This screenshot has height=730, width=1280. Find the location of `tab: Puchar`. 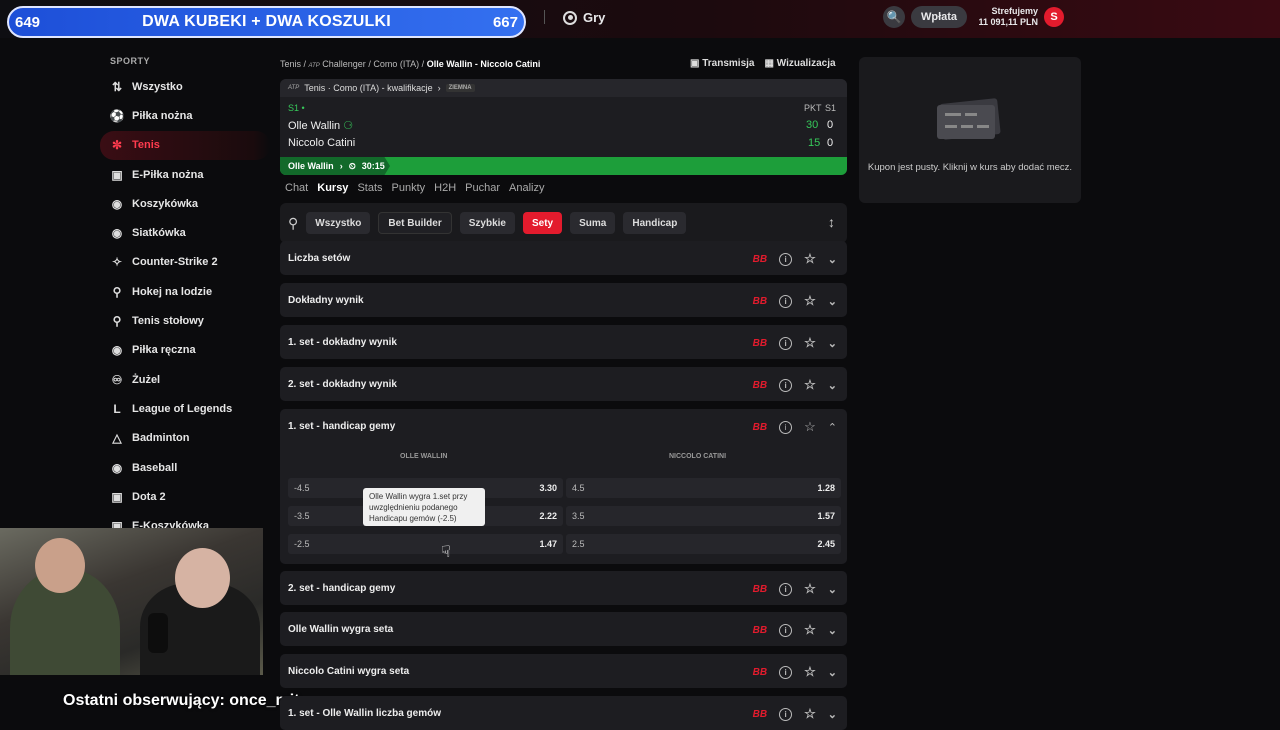

tab: Puchar is located at coordinates (482, 188).